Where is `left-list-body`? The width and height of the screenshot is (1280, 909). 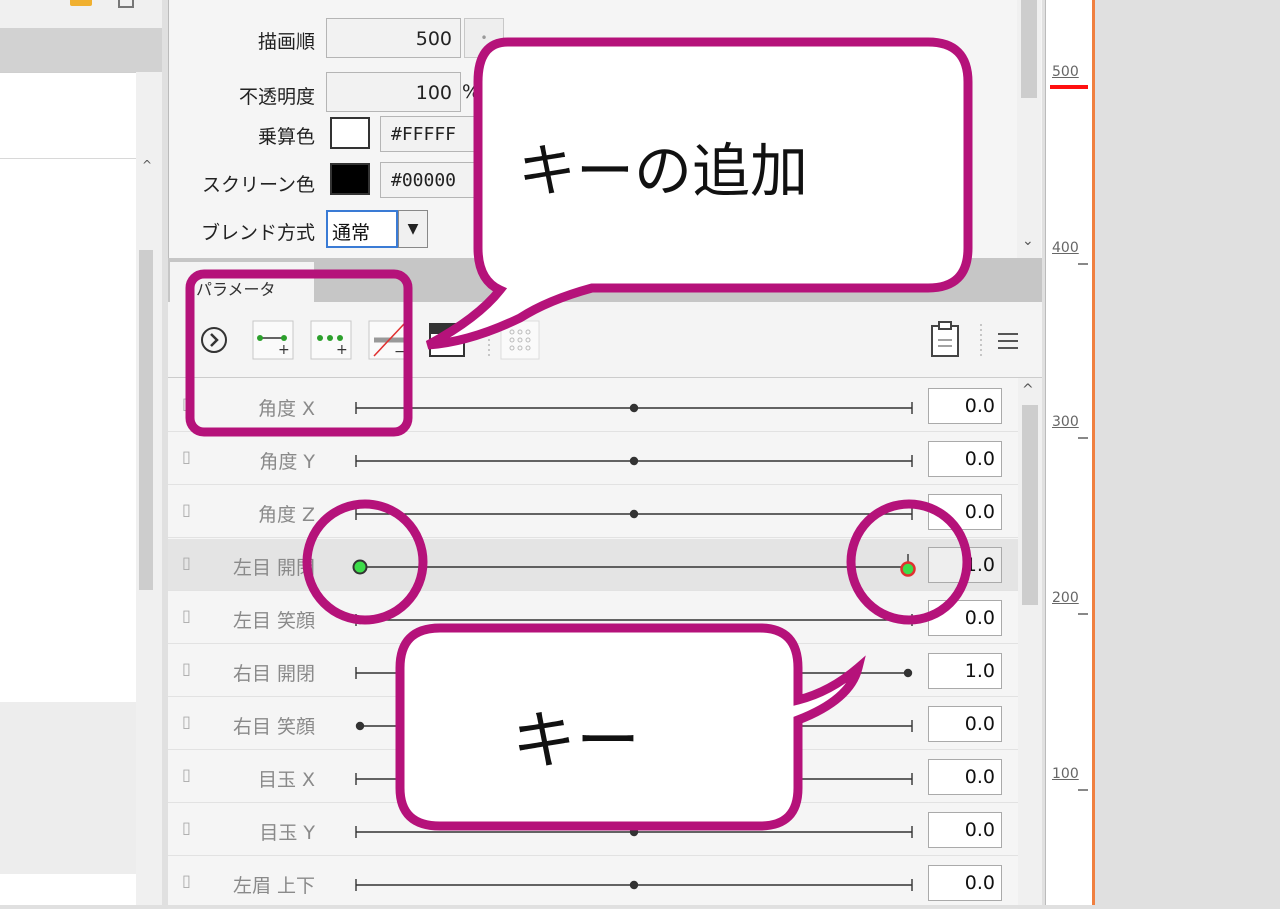
left-list-body is located at coordinates (68, 430).